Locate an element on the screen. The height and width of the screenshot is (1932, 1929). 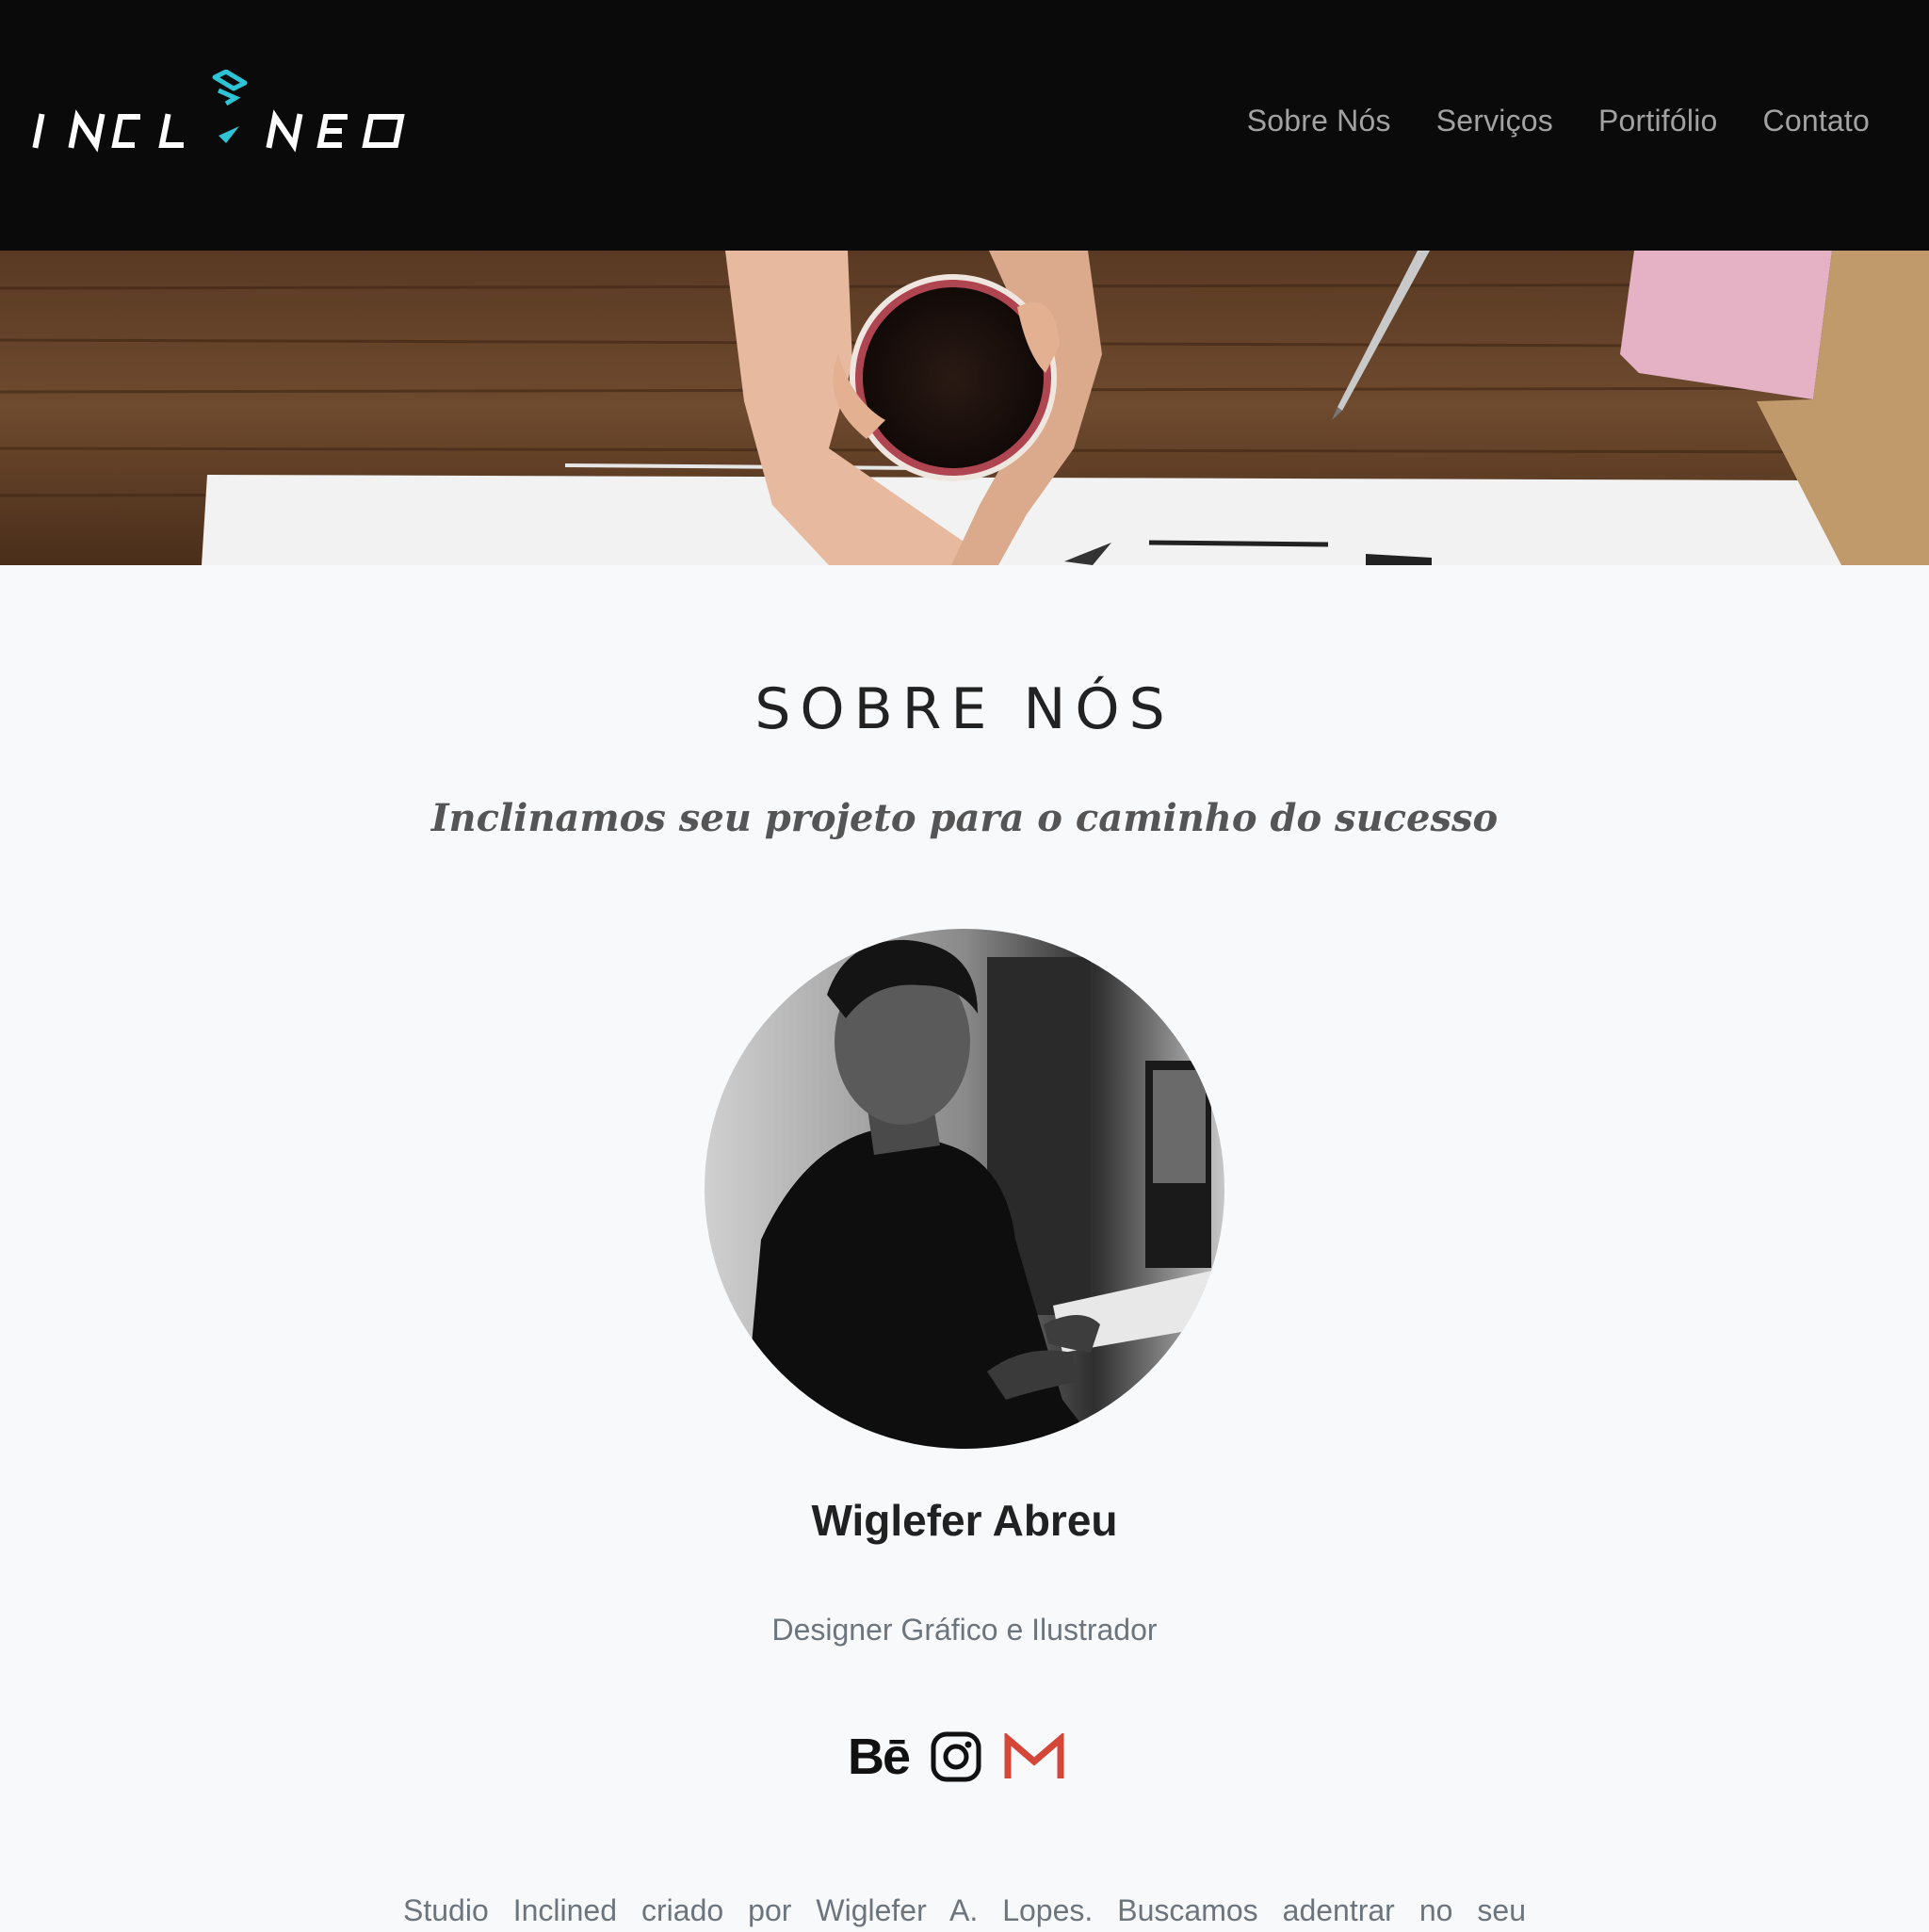
nav-link-portifolio: Portifólio is located at coordinates (1658, 121).